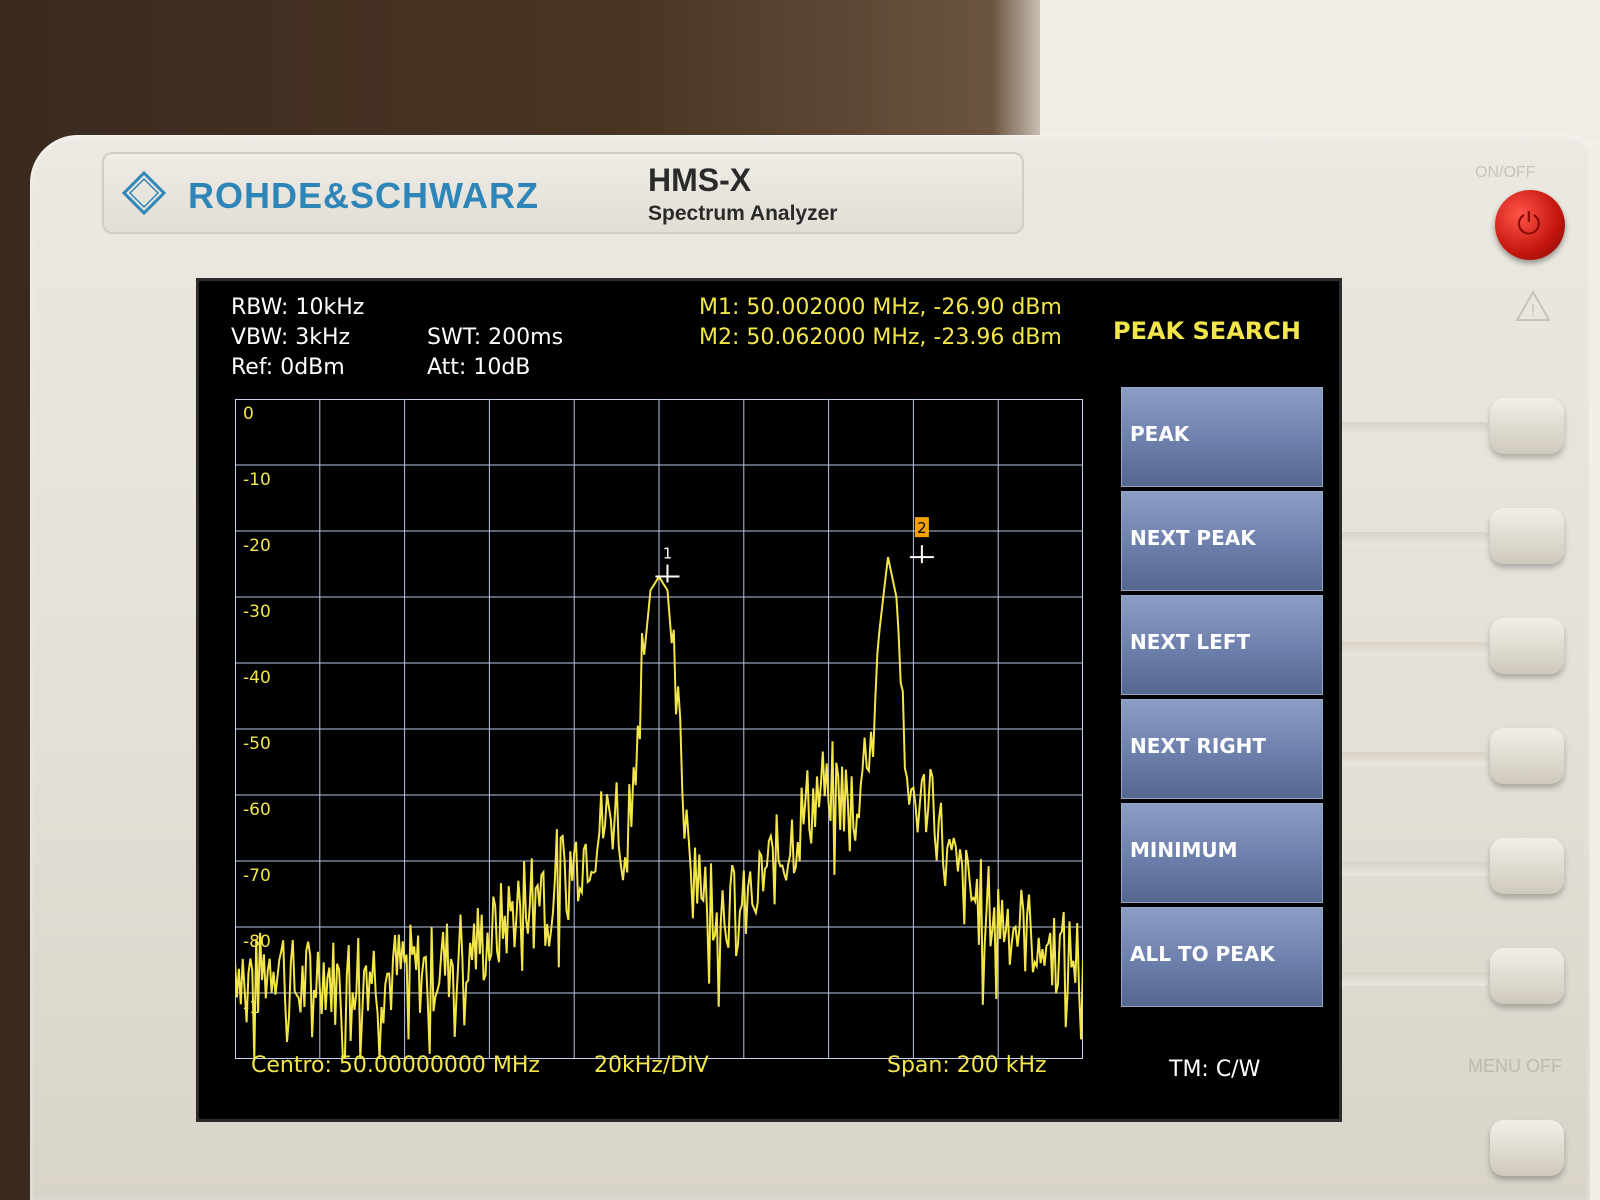  What do you see at coordinates (257, 546) in the screenshot?
I see `y-tick-label: -20` at bounding box center [257, 546].